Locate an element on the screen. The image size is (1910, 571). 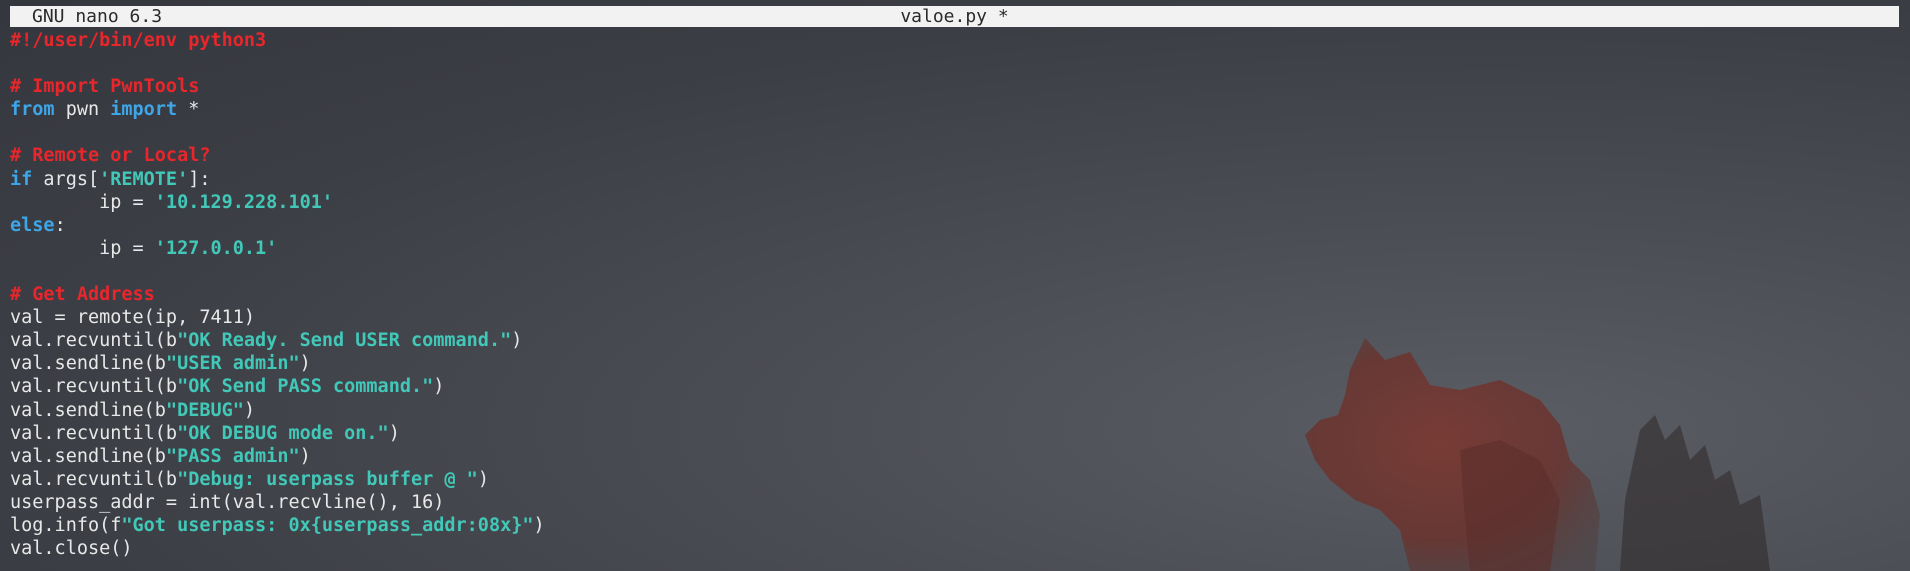
code-line: # Remote or Local? is located at coordinates (950, 155).